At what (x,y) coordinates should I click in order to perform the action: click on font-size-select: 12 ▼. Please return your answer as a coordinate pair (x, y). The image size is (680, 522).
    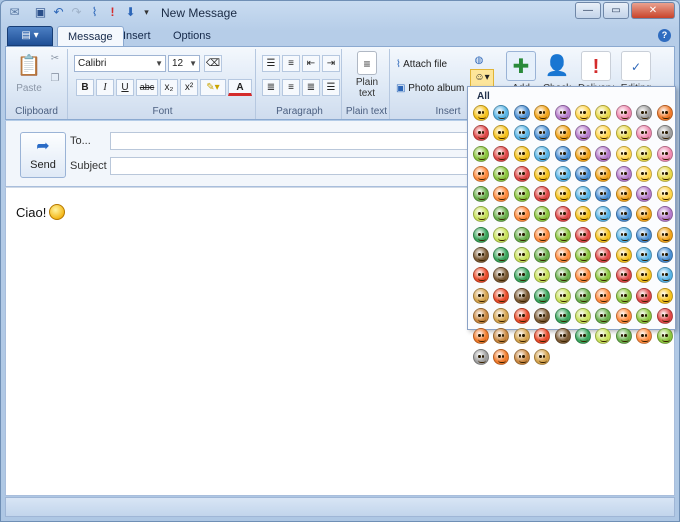
    Looking at the image, I should click on (184, 63).